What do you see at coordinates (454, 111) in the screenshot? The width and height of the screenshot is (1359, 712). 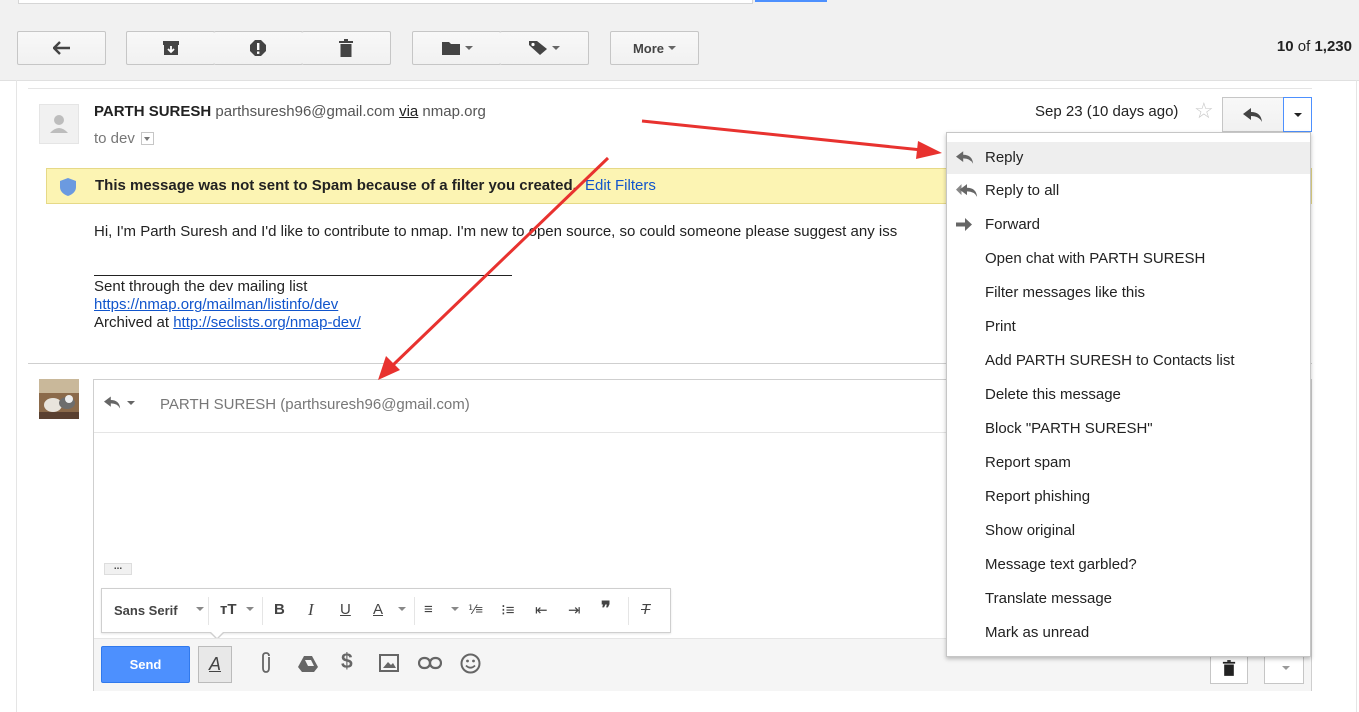 I see `via-domain: nmap.org` at bounding box center [454, 111].